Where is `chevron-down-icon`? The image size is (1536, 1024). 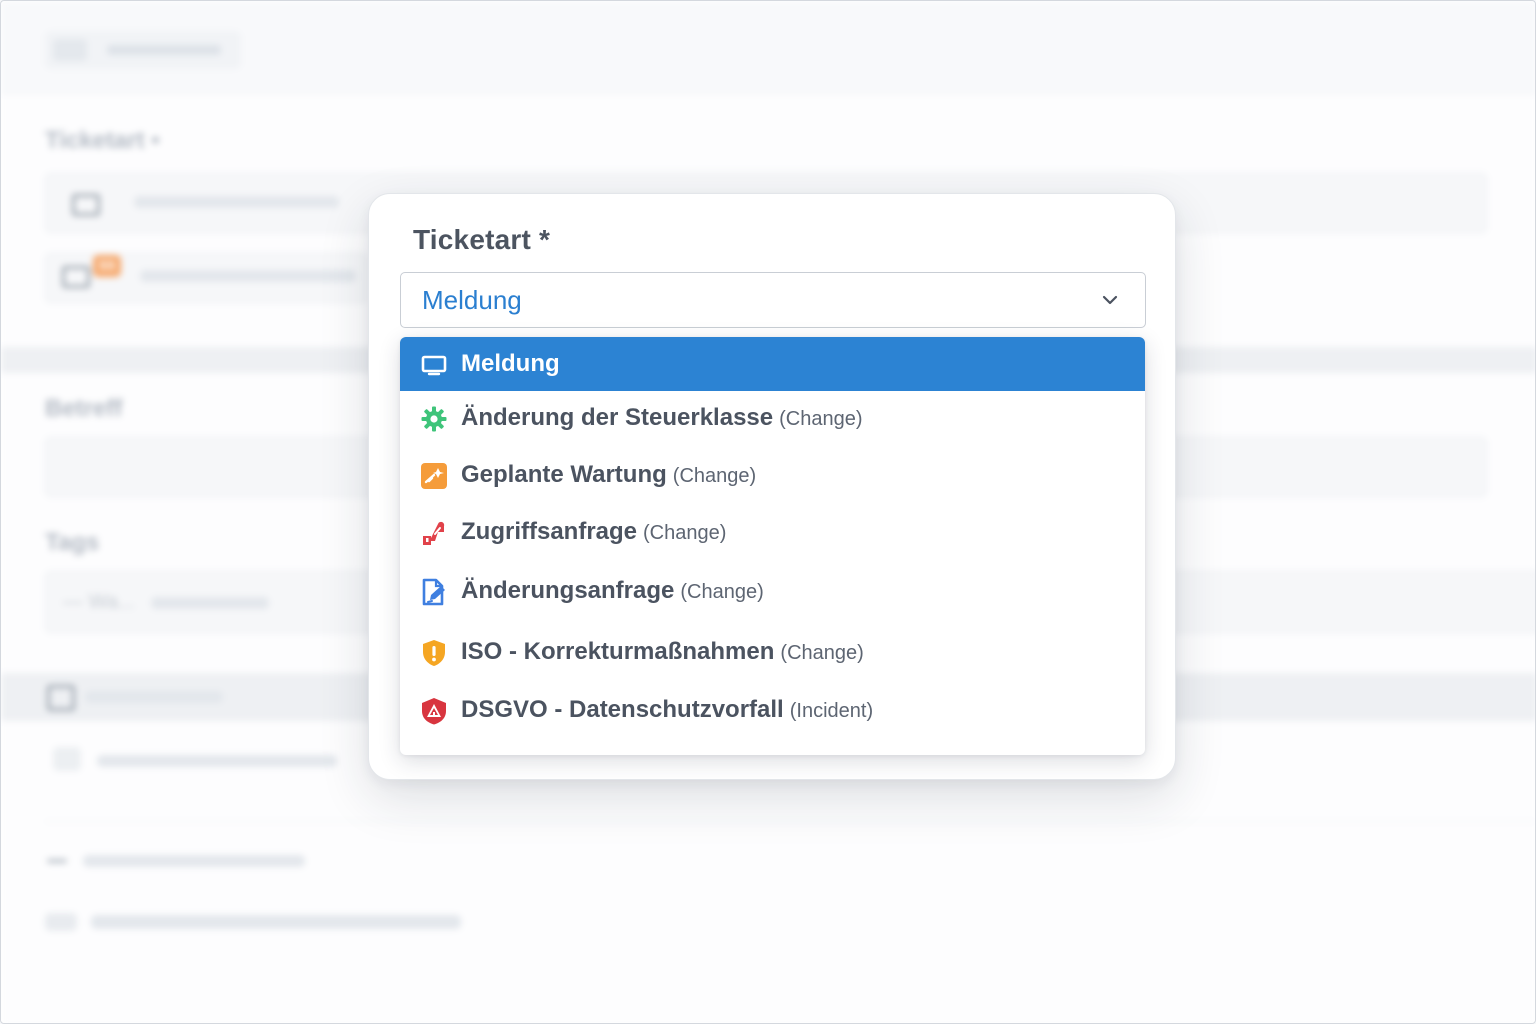
chevron-down-icon is located at coordinates (1110, 300).